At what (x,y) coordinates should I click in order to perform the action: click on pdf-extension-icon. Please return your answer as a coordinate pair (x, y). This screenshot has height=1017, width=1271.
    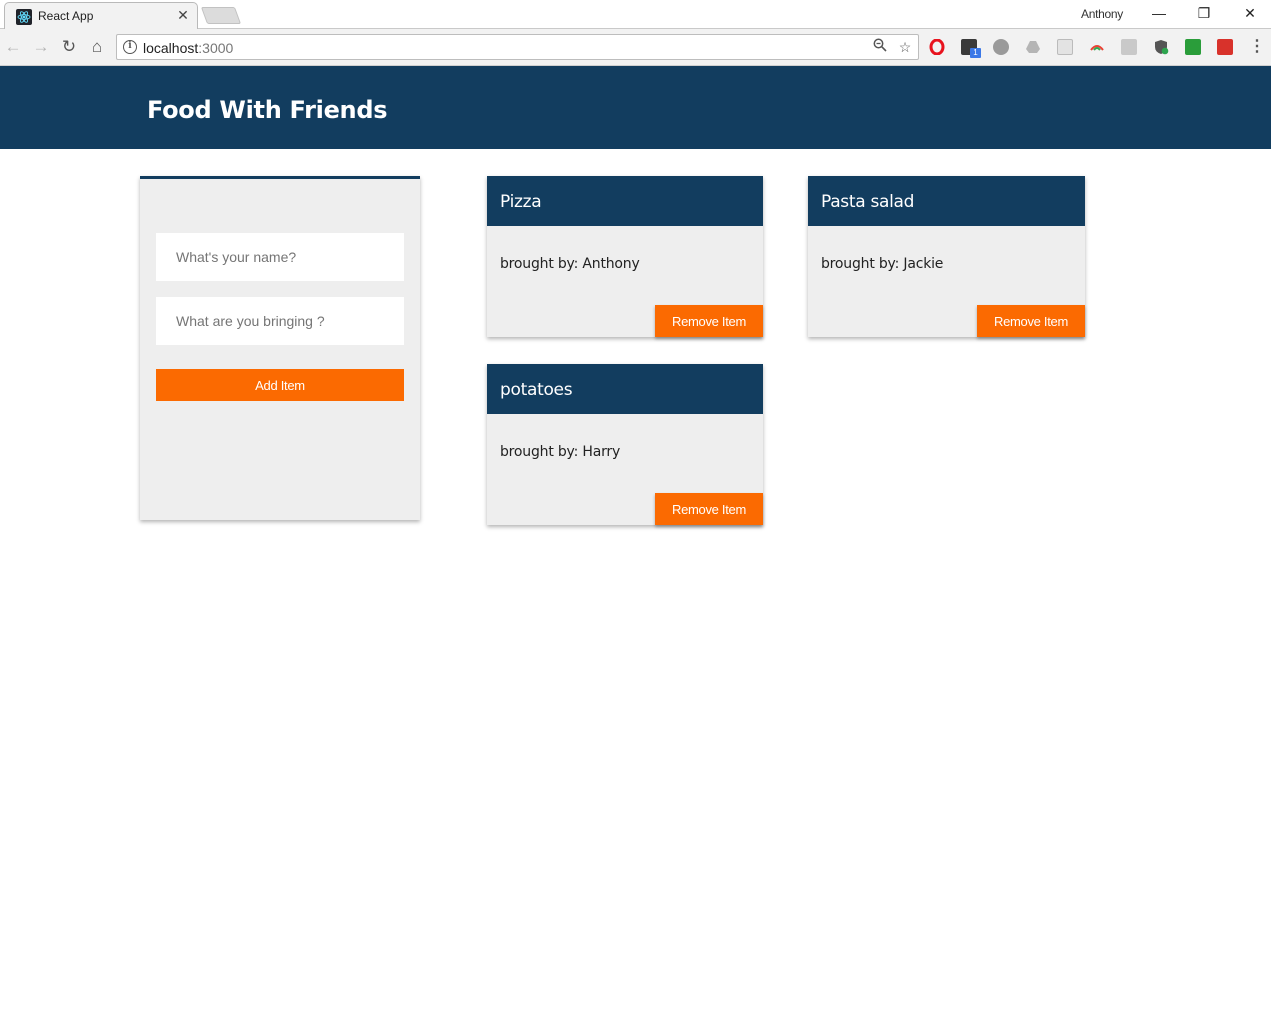
    Looking at the image, I should click on (1129, 47).